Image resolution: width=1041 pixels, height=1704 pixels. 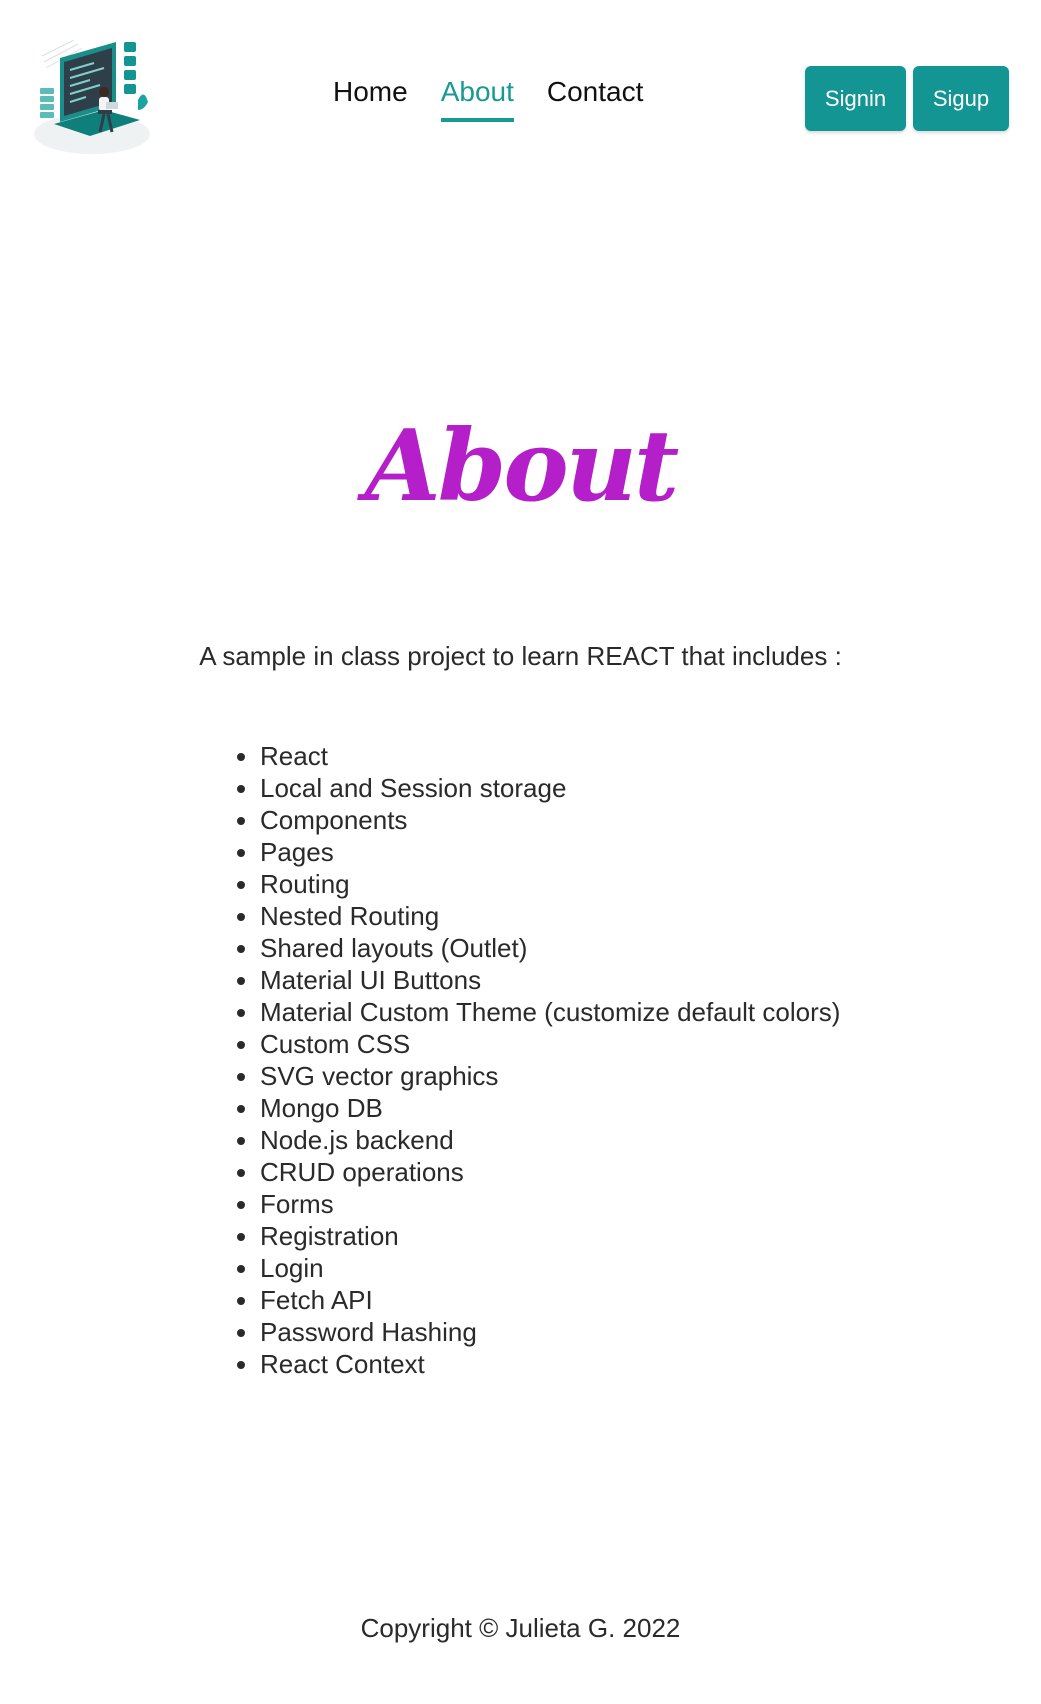 What do you see at coordinates (550, 1300) in the screenshot?
I see `feature-list-item: Fetch API` at bounding box center [550, 1300].